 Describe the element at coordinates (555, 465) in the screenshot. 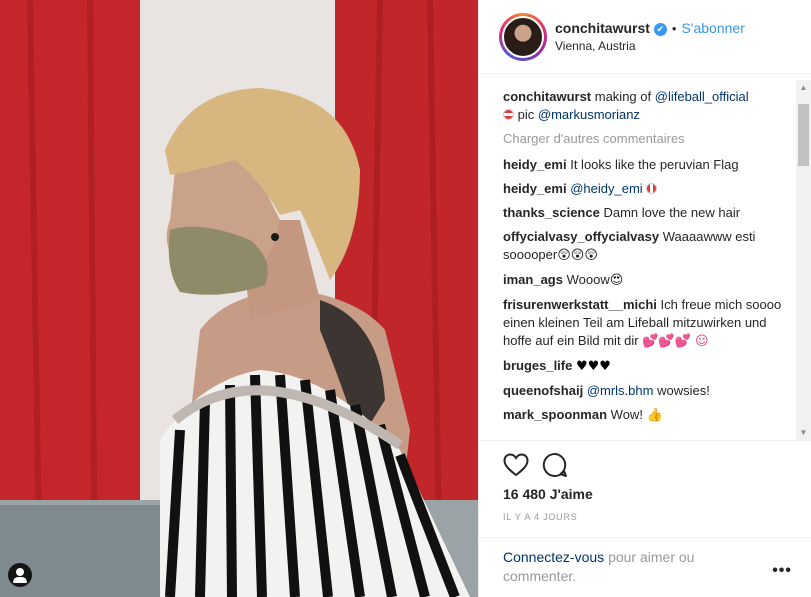

I see `comment-icon` at that location.